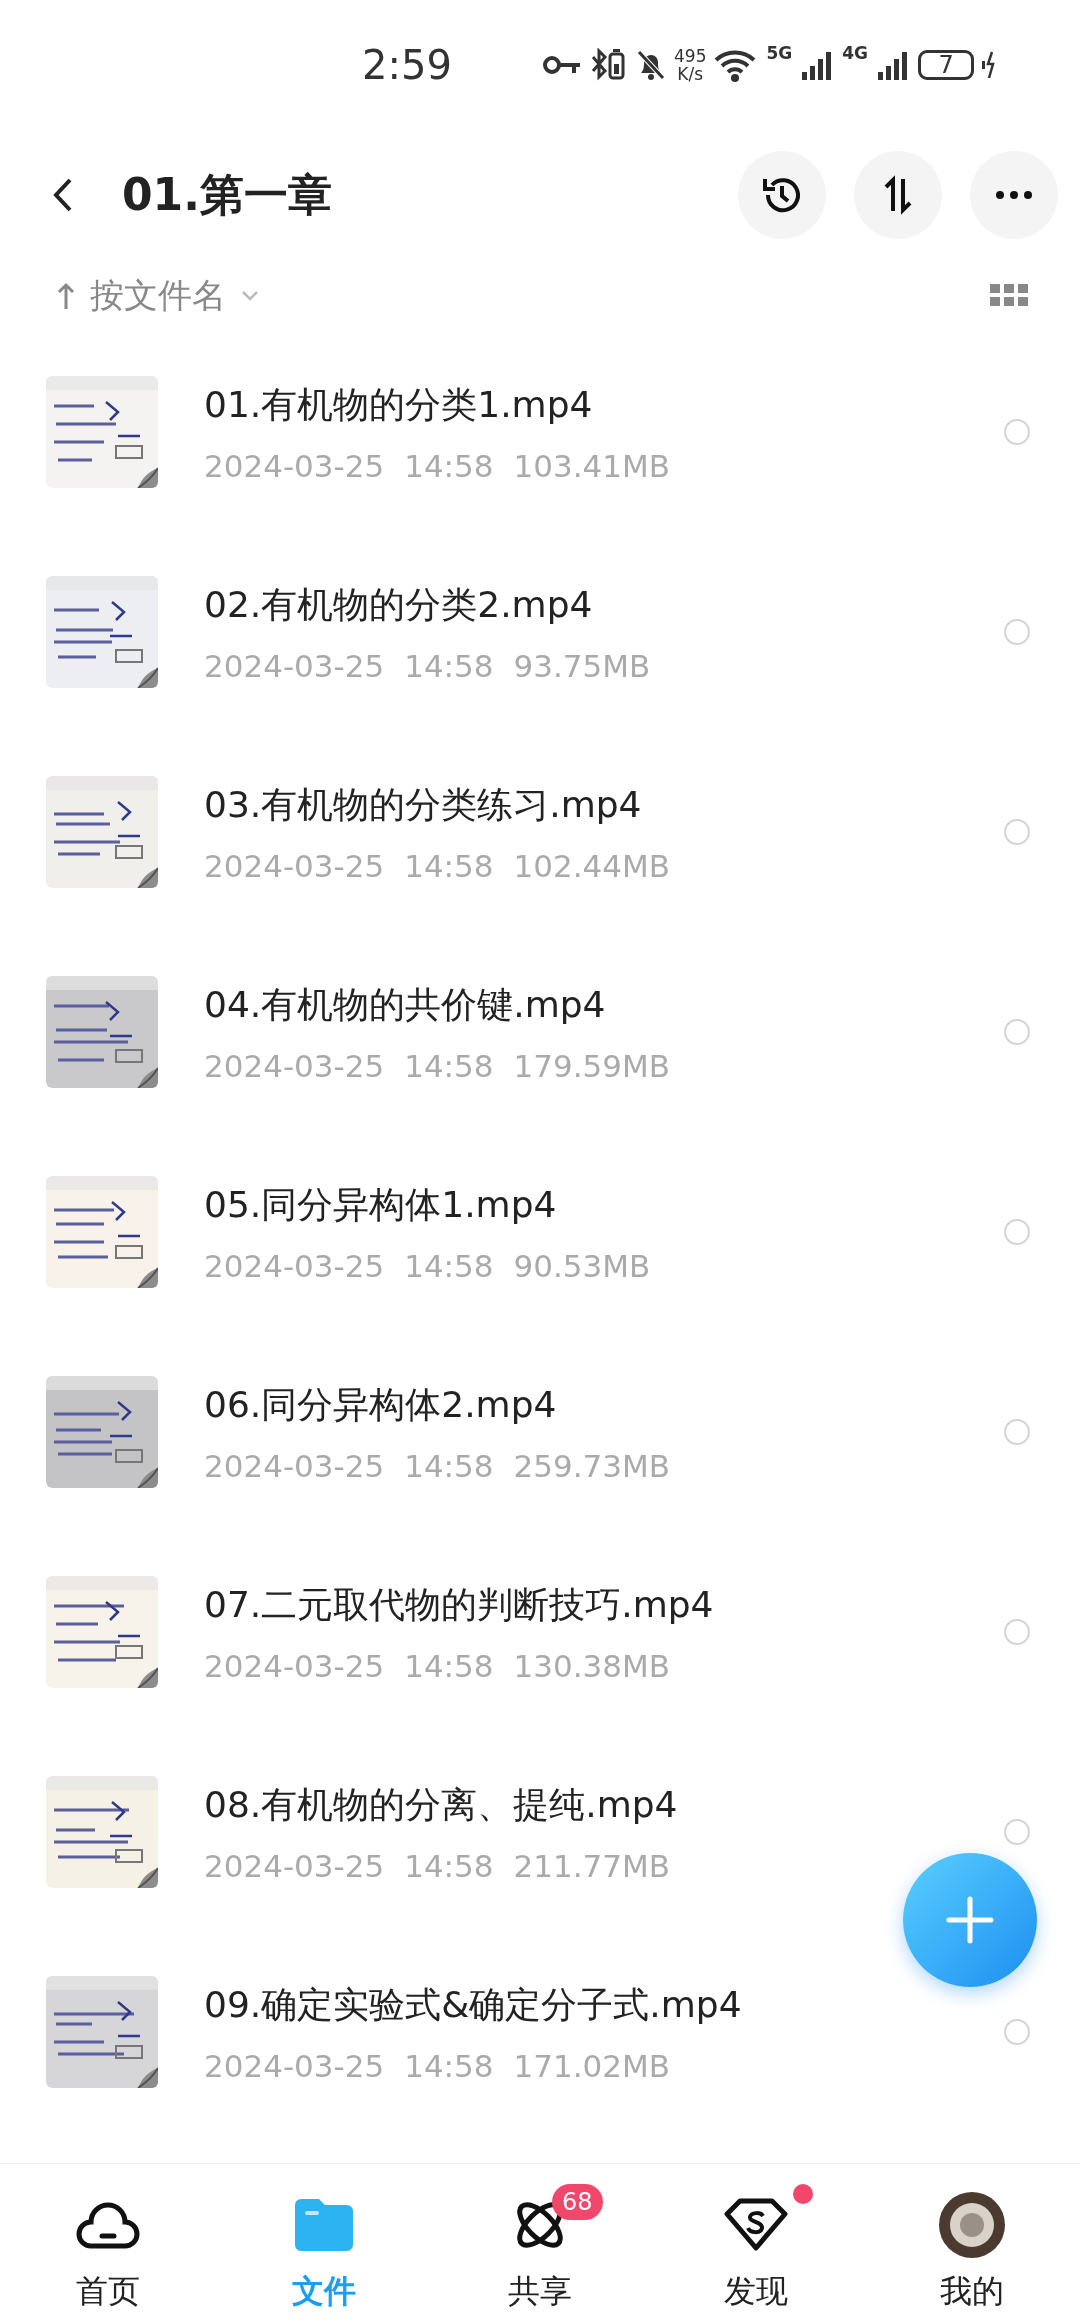 The height and width of the screenshot is (2324, 1080). What do you see at coordinates (540, 1232) in the screenshot?
I see `file-row: 05.同分异构体1.mp4 2024-03-25 14:58 90.53MB` at bounding box center [540, 1232].